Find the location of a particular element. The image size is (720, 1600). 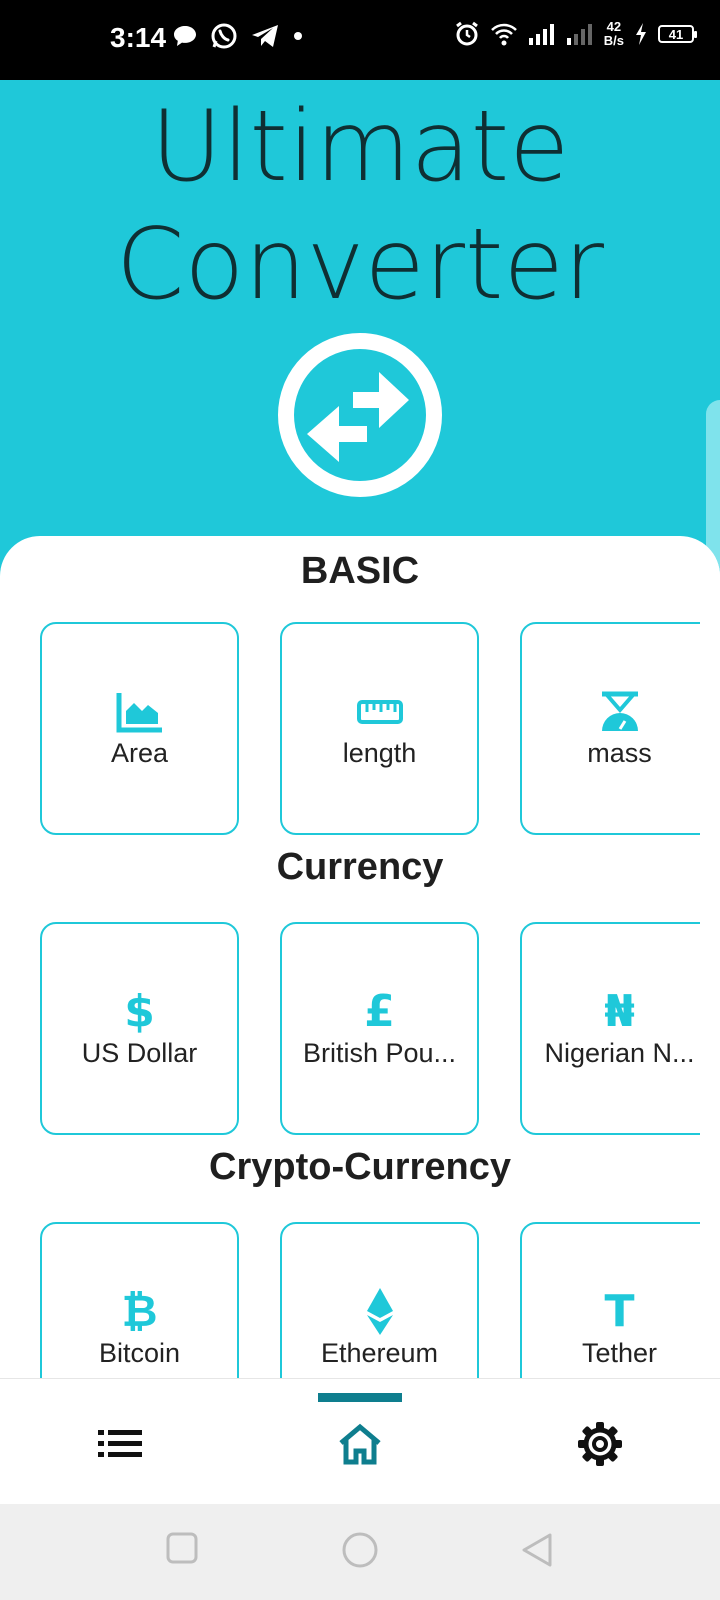

status-time: 3:14 is located at coordinates (138, 37).